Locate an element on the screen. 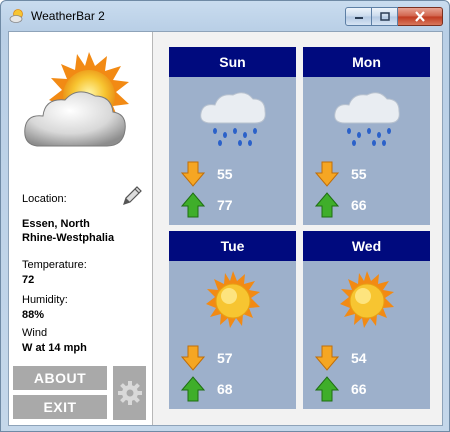  settings-button is located at coordinates (129, 393).